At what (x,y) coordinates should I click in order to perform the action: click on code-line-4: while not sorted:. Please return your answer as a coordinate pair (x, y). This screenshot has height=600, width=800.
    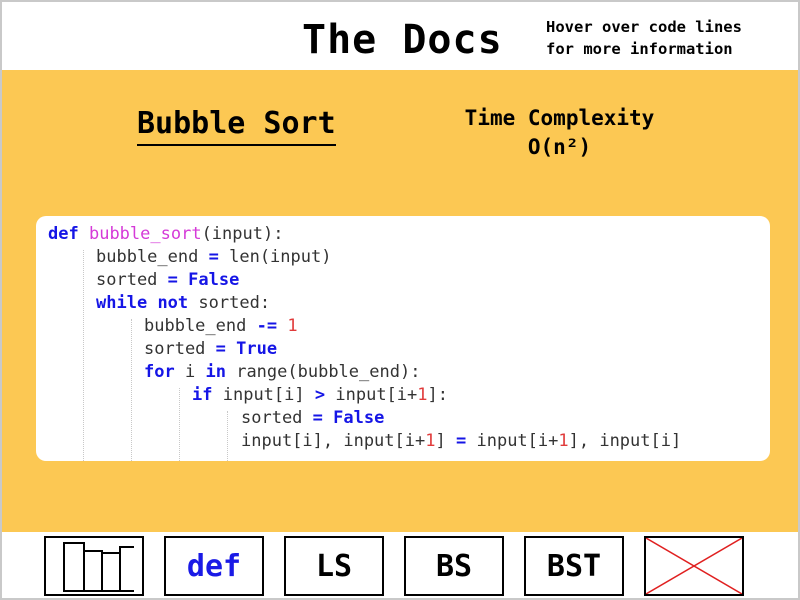
    Looking at the image, I should click on (183, 303).